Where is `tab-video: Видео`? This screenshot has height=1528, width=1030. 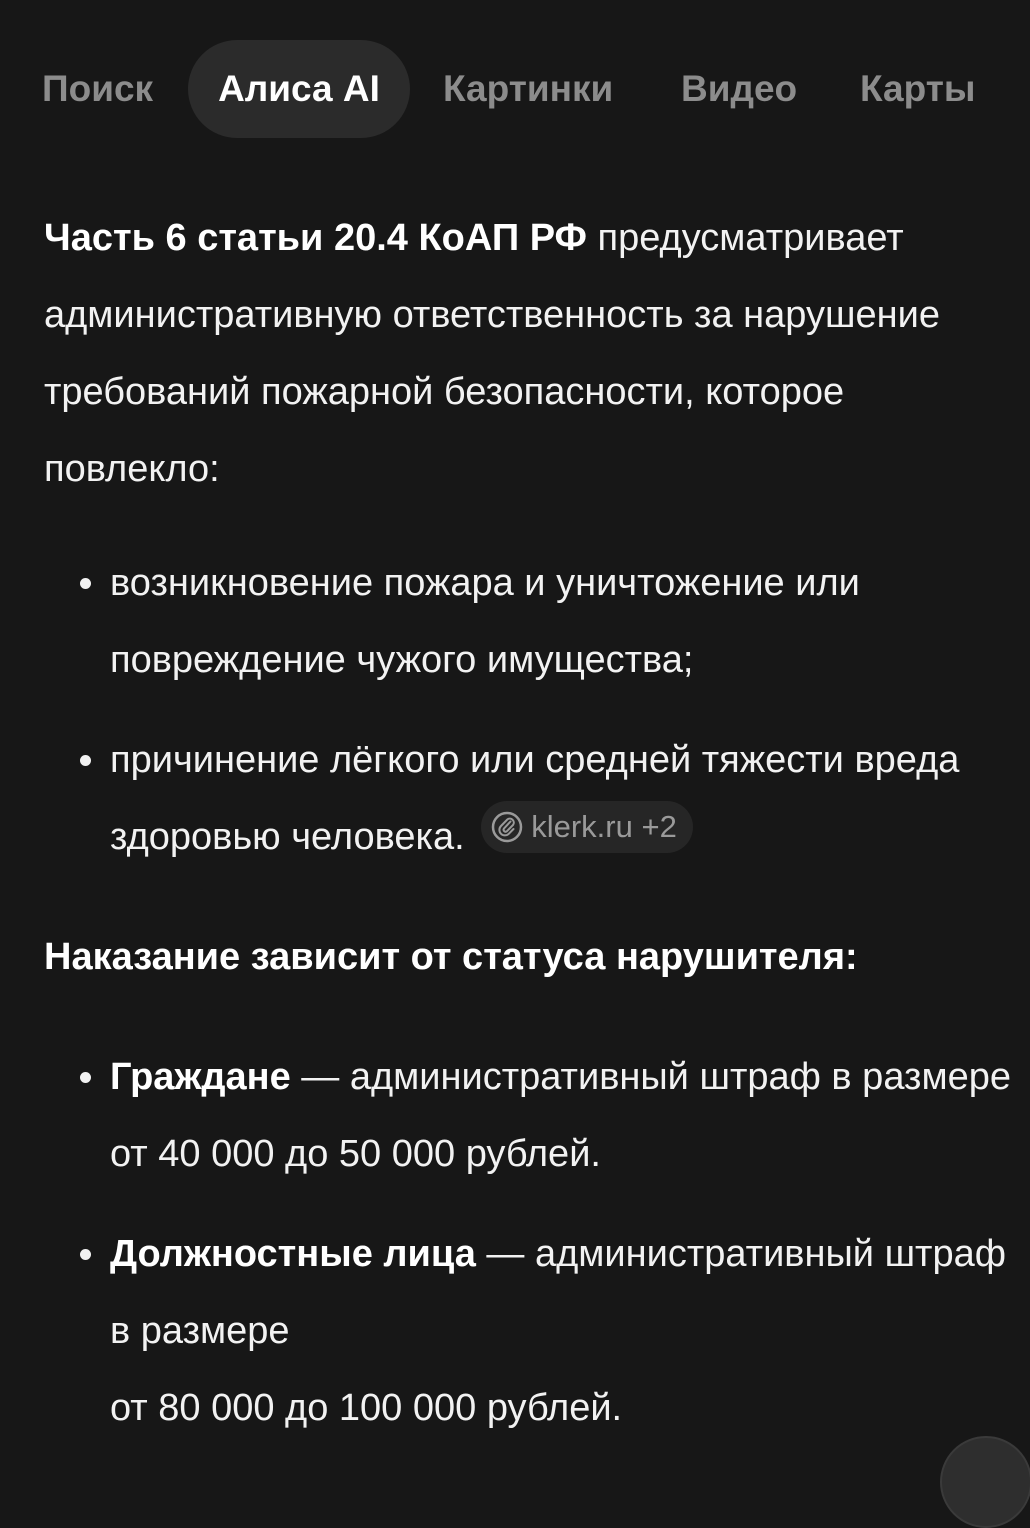 tab-video: Видео is located at coordinates (739, 89).